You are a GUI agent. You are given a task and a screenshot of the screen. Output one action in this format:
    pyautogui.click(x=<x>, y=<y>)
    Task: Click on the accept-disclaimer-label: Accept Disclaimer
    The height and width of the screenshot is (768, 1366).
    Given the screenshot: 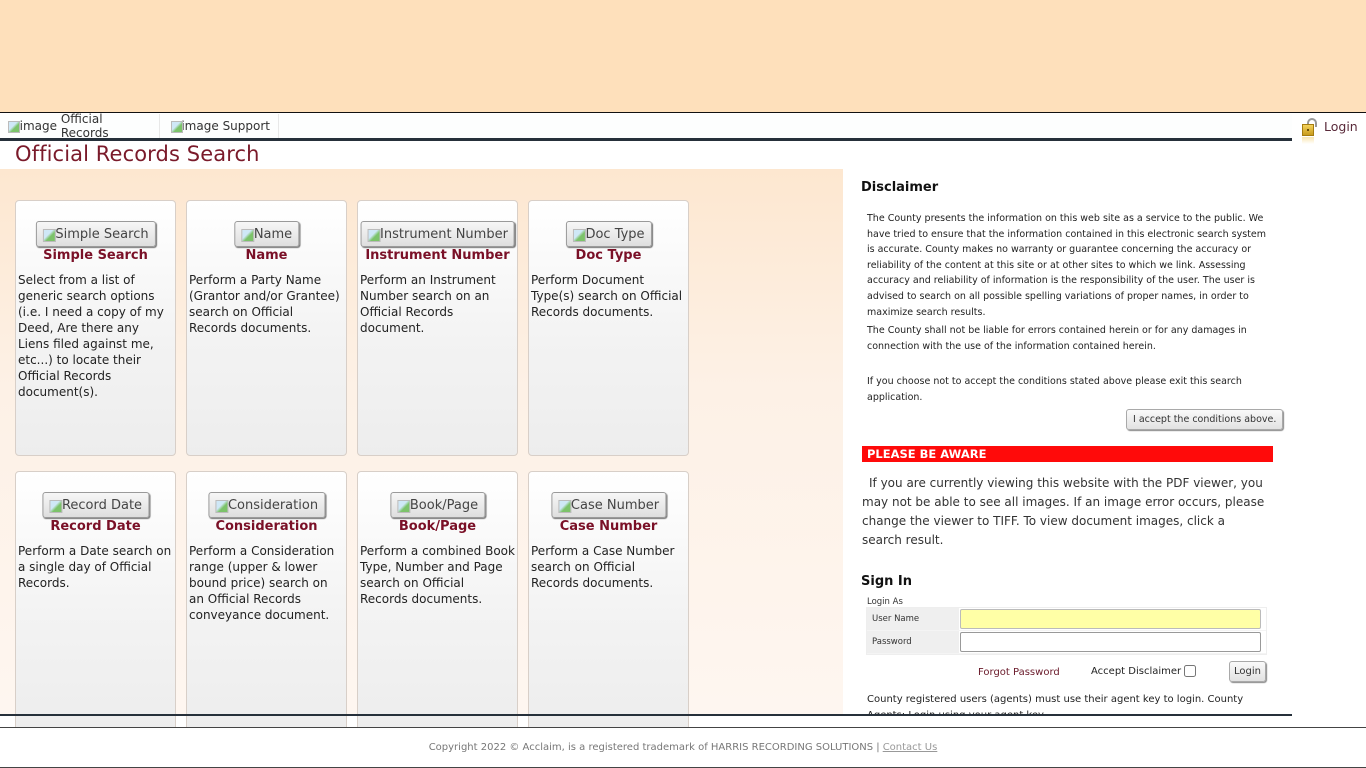 What is the action you would take?
    pyautogui.click(x=1136, y=671)
    